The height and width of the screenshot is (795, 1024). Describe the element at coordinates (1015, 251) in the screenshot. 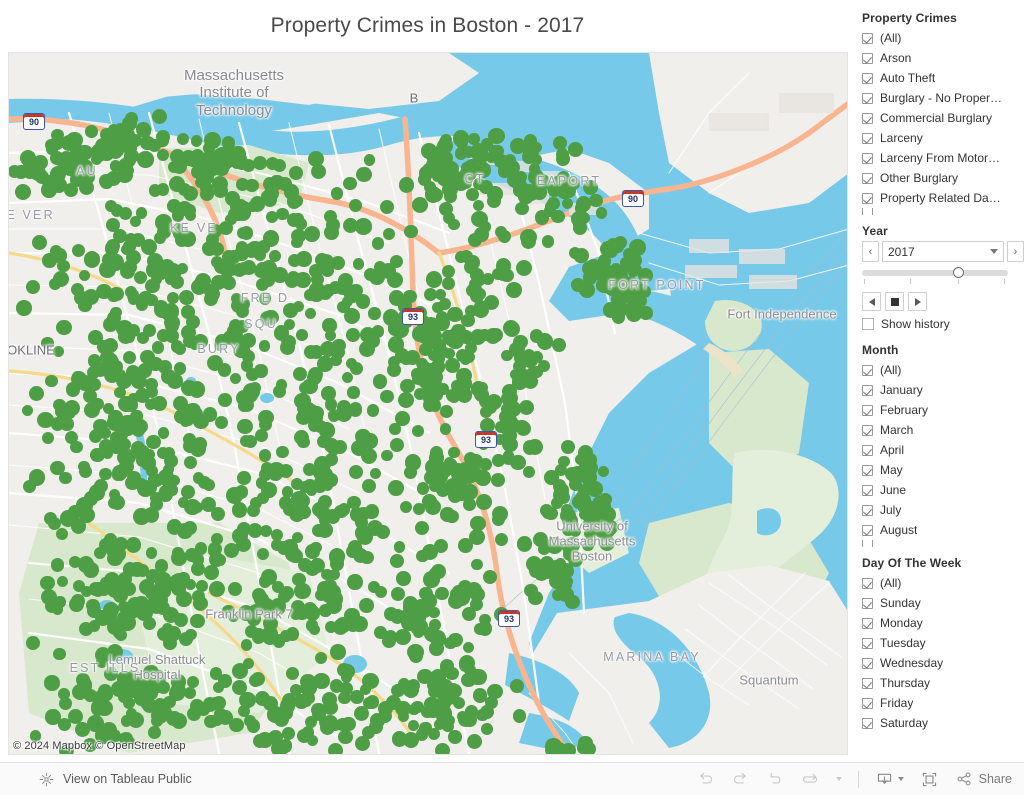

I see `year-next-button: ›` at that location.